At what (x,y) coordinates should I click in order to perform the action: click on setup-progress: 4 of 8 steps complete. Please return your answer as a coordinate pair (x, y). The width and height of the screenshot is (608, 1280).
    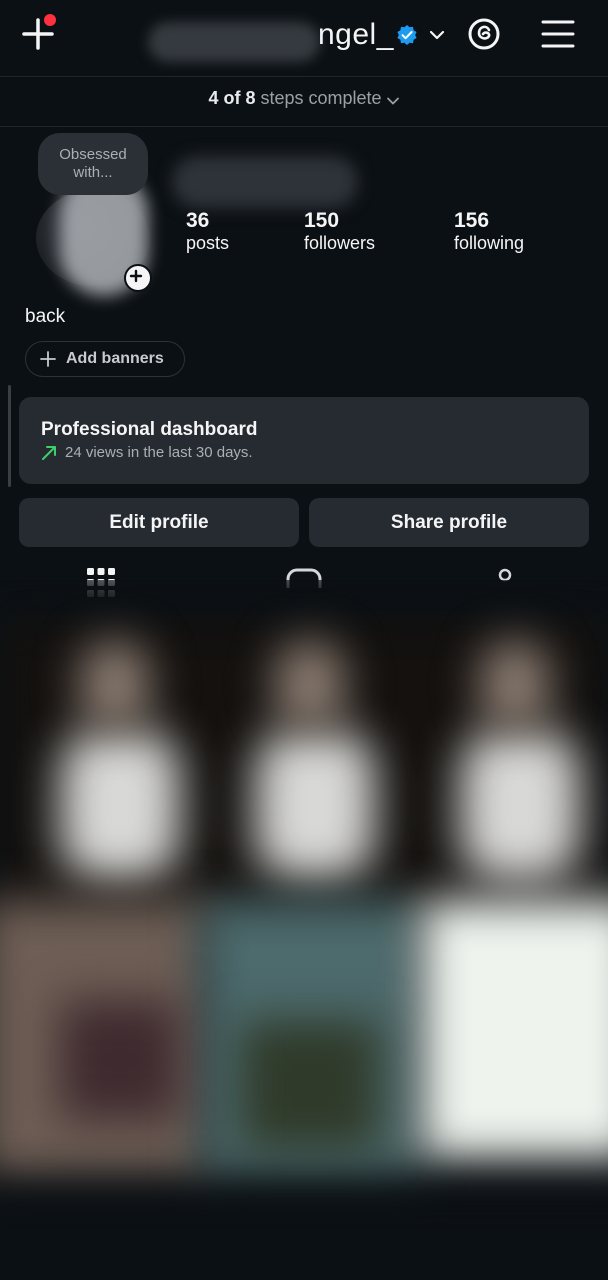
    Looking at the image, I should click on (304, 98).